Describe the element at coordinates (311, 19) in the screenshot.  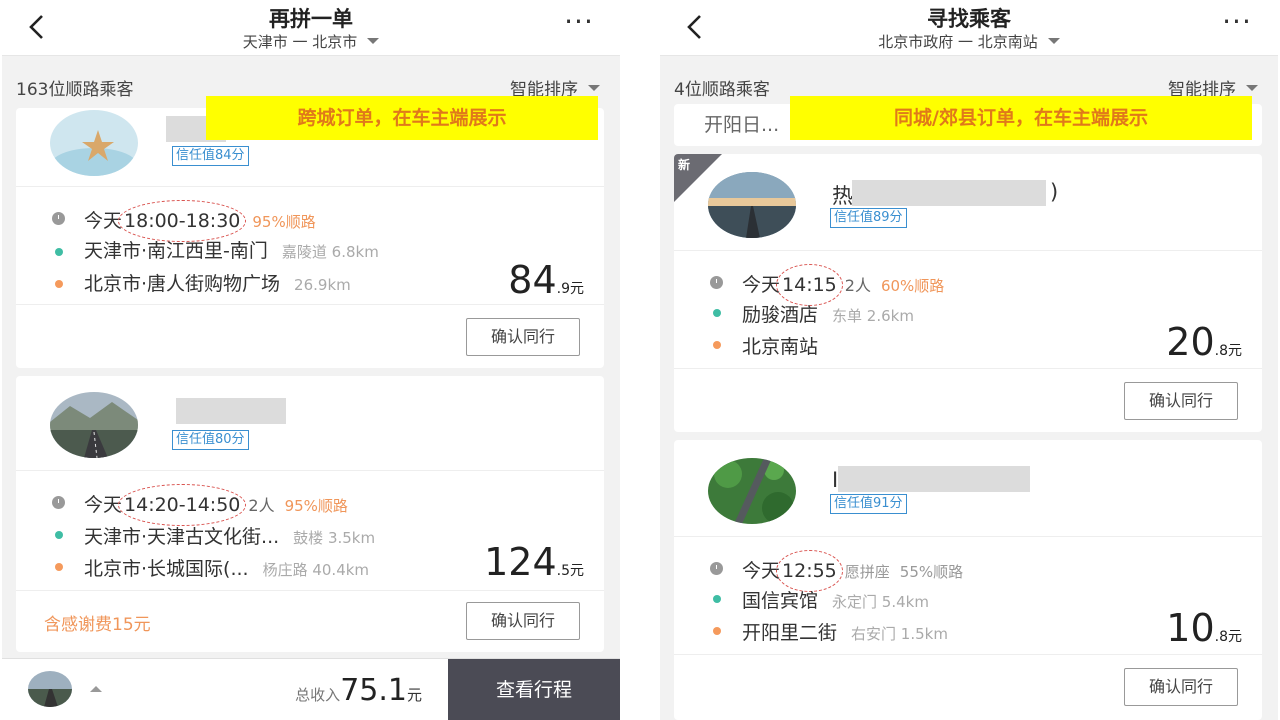
I see `page-title: 再拼一单` at that location.